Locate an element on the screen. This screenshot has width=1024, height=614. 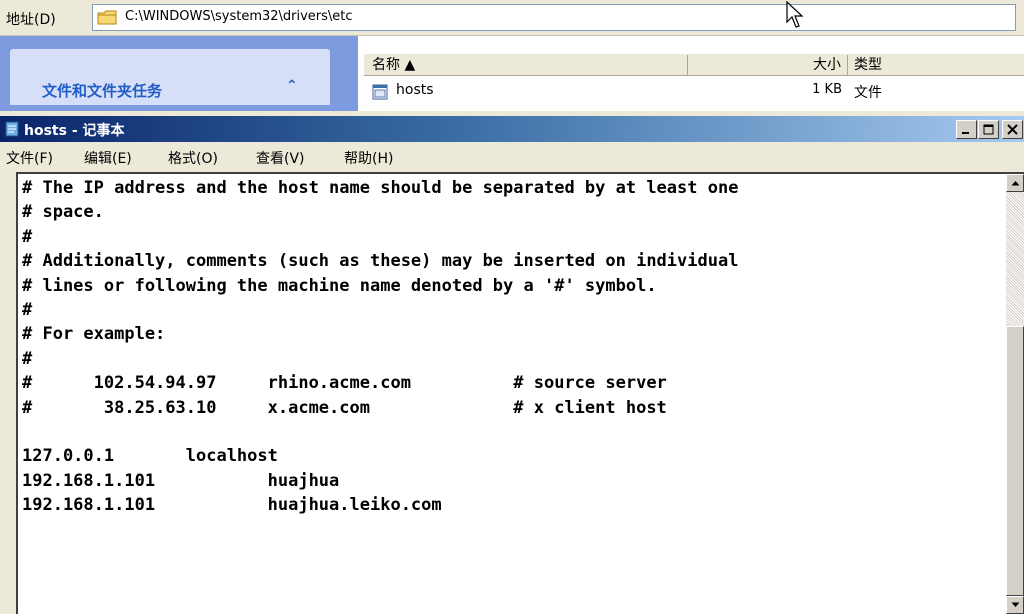
scroll-down-arrow-icon is located at coordinates (1015, 604).